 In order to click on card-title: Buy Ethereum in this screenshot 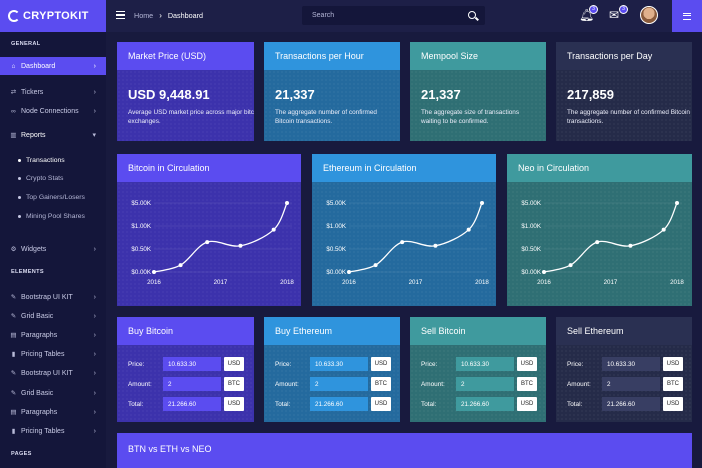, I will do `click(332, 331)`.